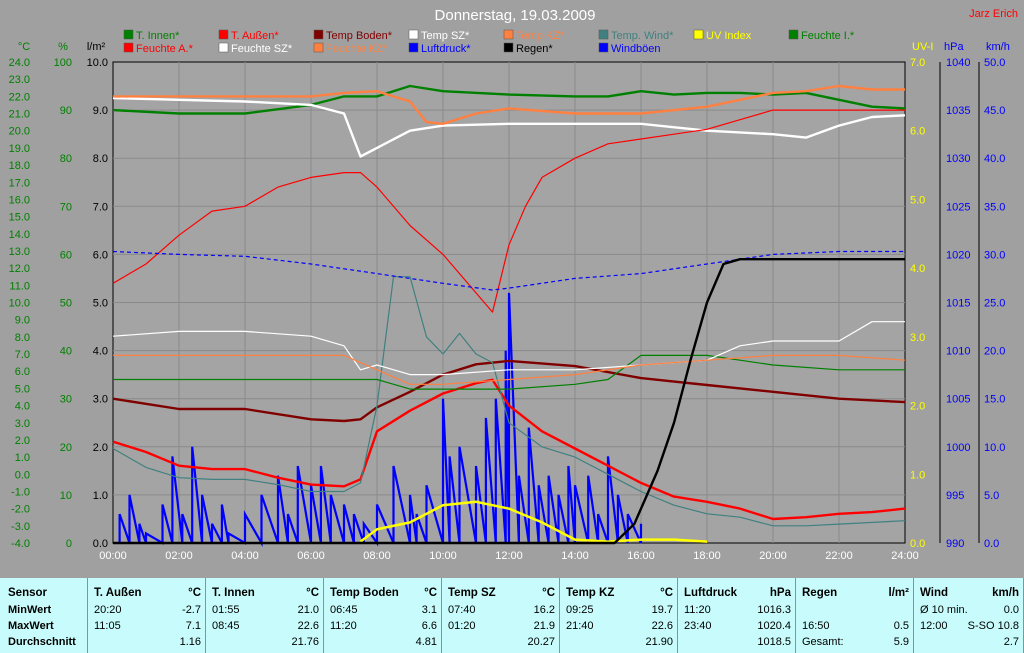 The image size is (1024, 653). I want to click on y-tick-label: -2.0, so click(20, 510).